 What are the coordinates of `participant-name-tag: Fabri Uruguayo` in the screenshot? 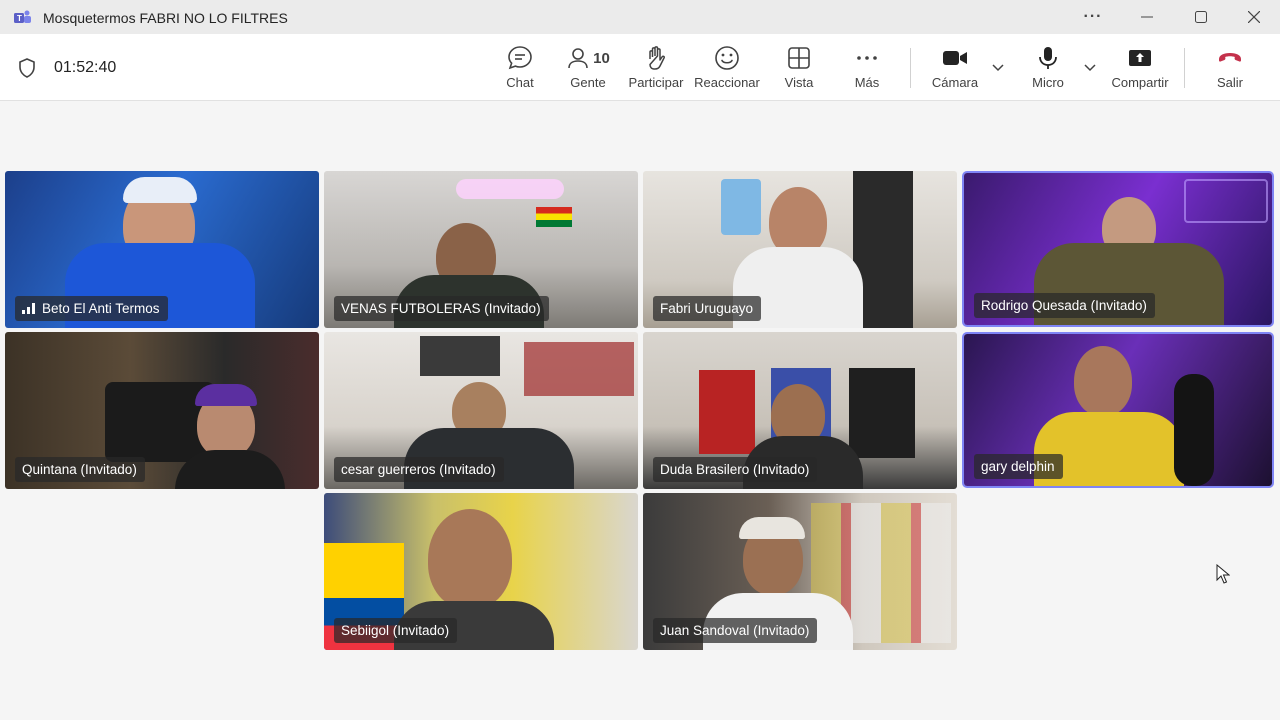 It's located at (707, 308).